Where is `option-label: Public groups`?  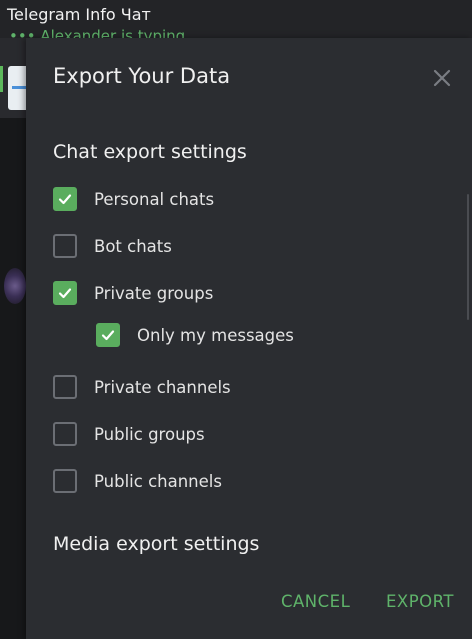 option-label: Public groups is located at coordinates (149, 434).